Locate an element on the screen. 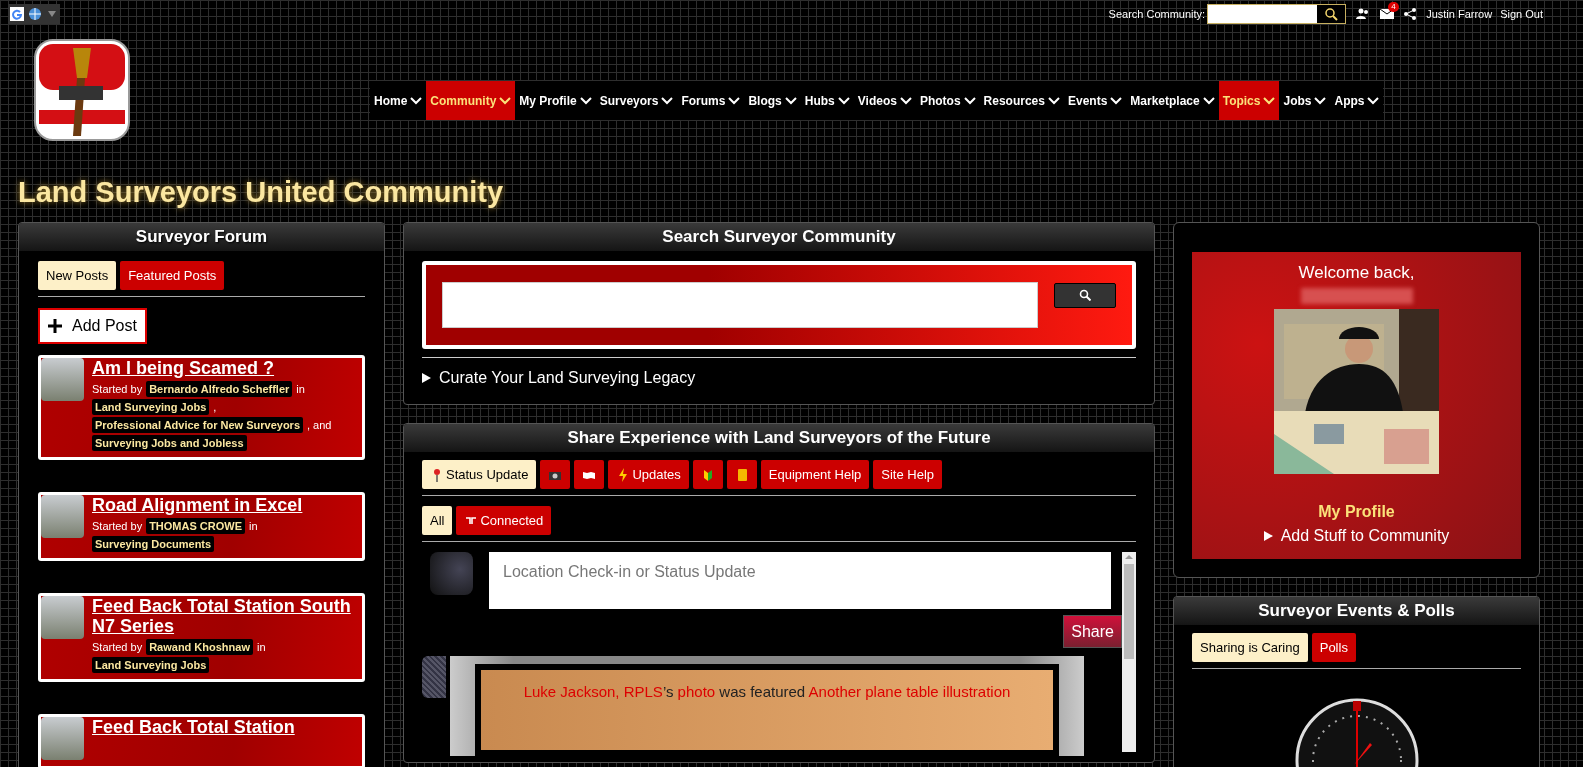 This screenshot has width=1583, height=767. nav-item: Hubs is located at coordinates (827, 100).